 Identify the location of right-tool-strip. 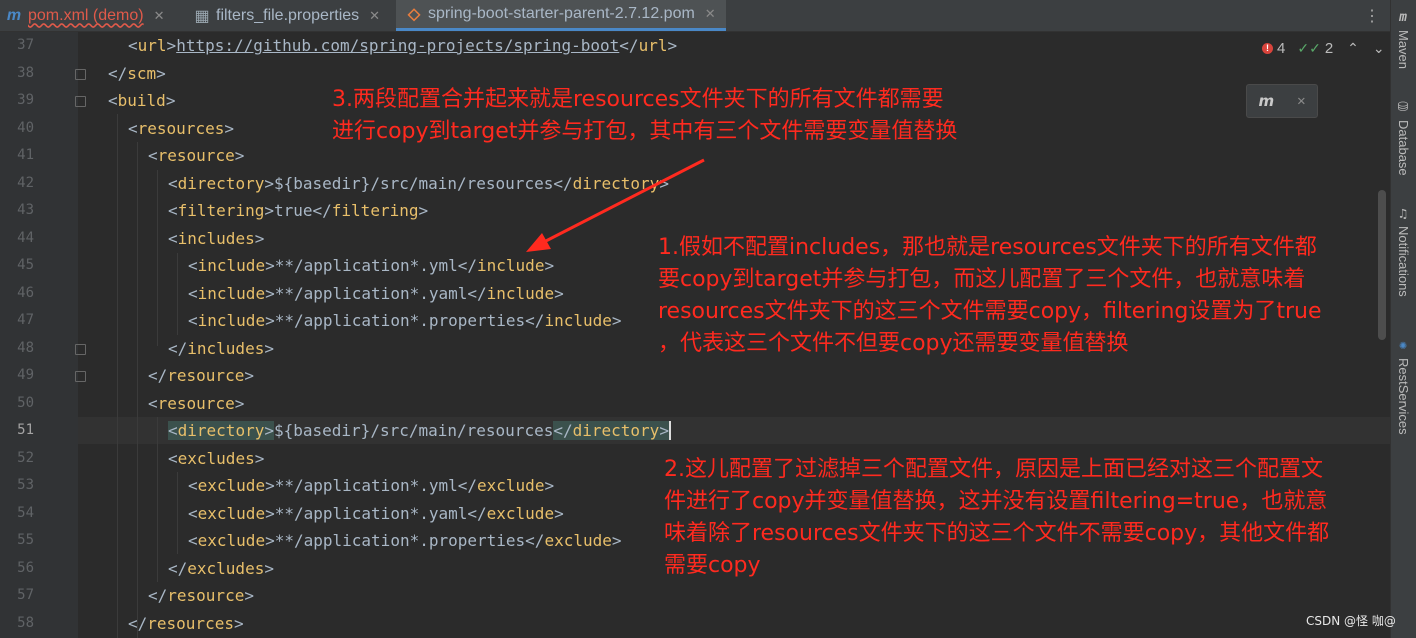
(1403, 319).